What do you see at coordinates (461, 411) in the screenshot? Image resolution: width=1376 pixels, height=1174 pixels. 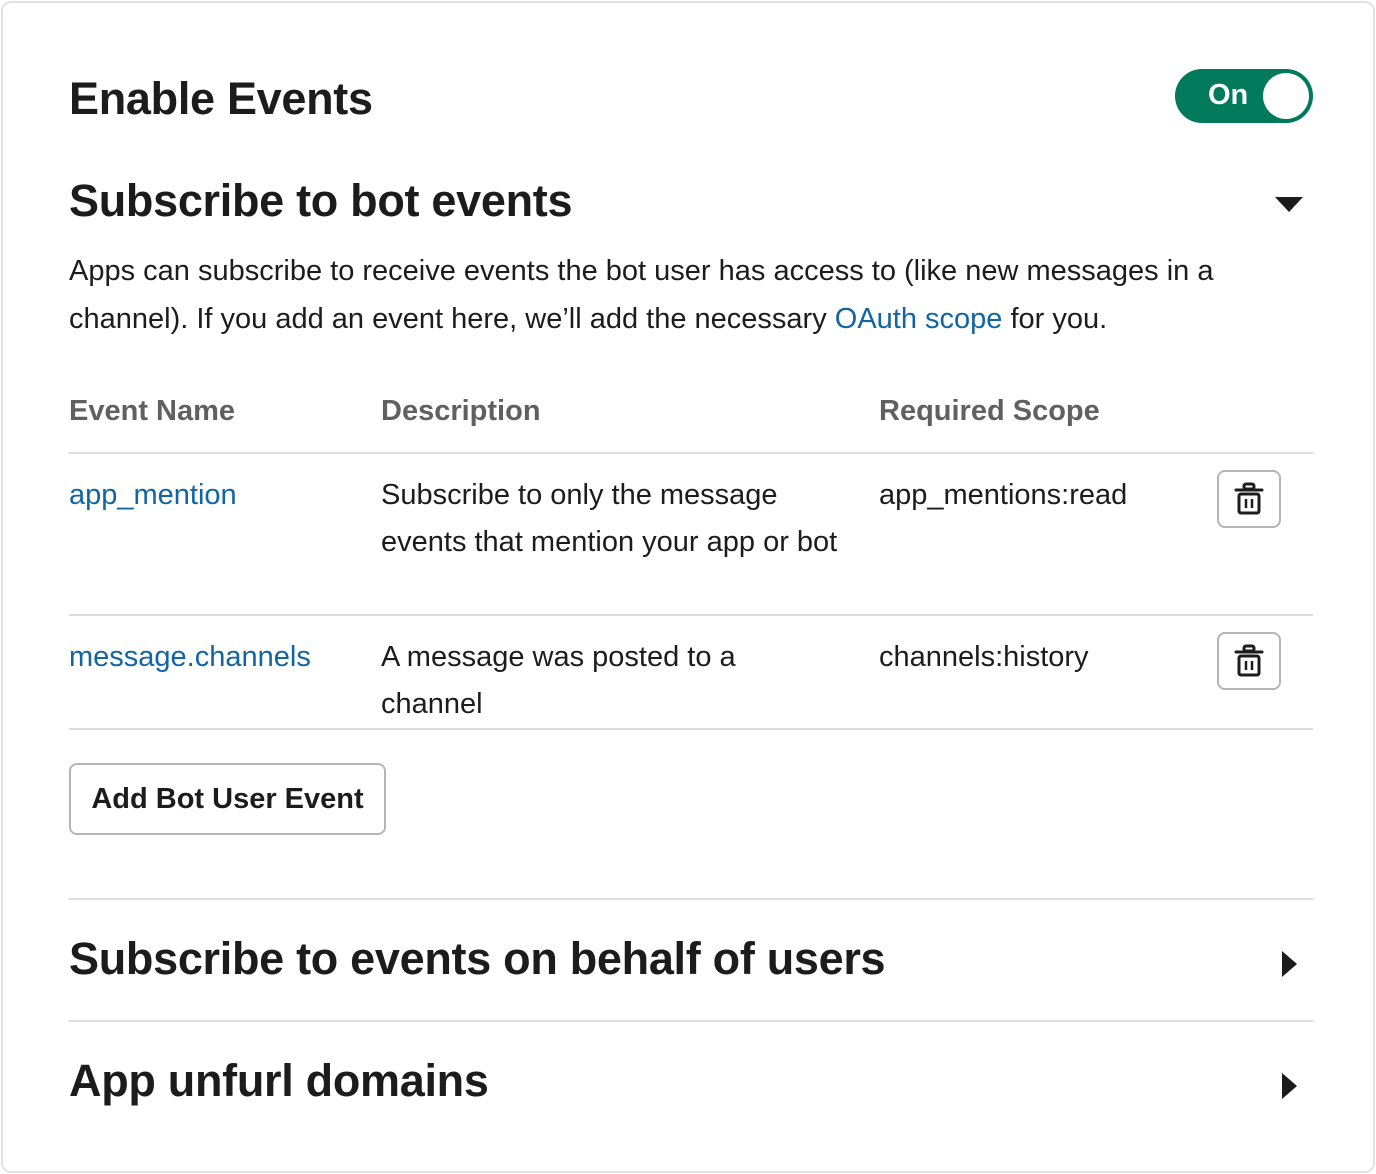 I see `header-description: Description` at bounding box center [461, 411].